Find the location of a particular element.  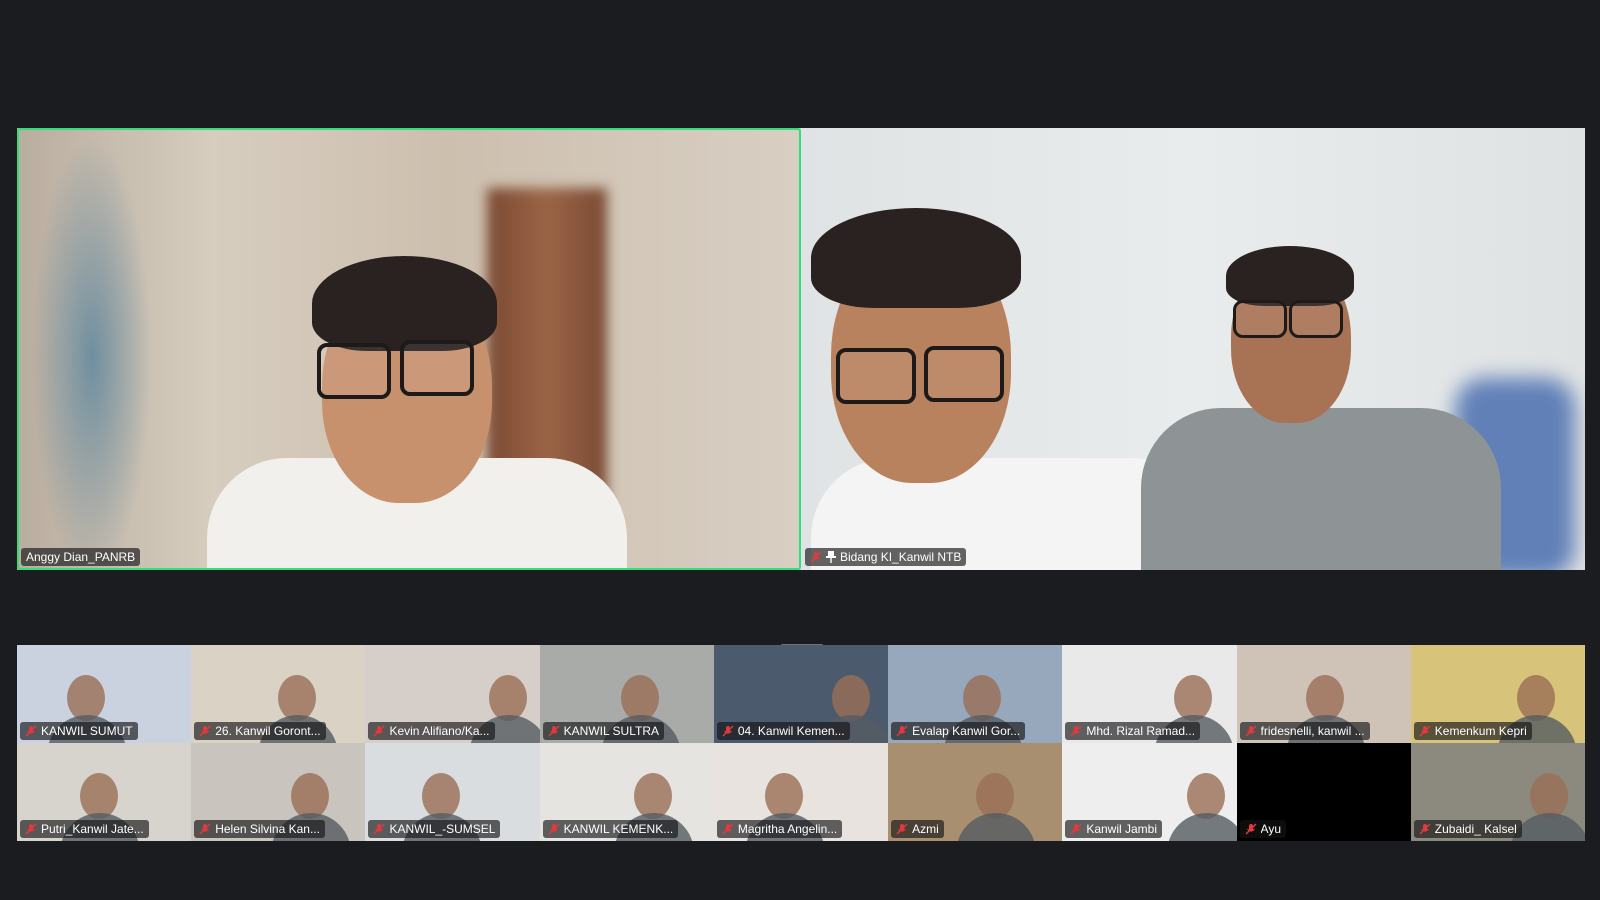

gallery-tile: KANWIL SULTRA is located at coordinates (626, 694).